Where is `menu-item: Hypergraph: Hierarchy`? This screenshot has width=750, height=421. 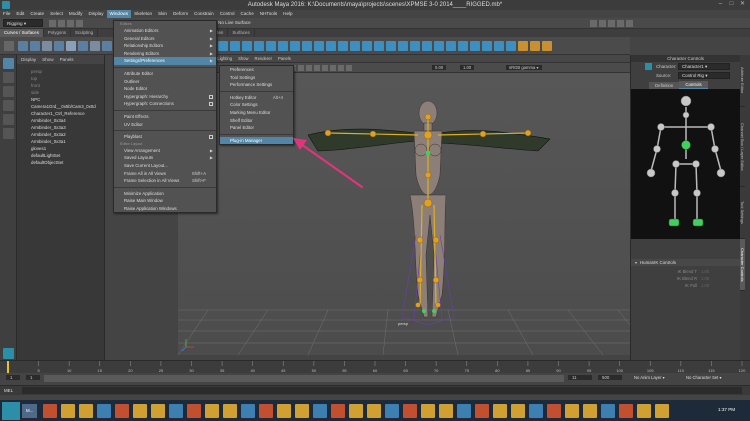
menu-item: Hypergraph: Hierarchy is located at coordinates (165, 97).